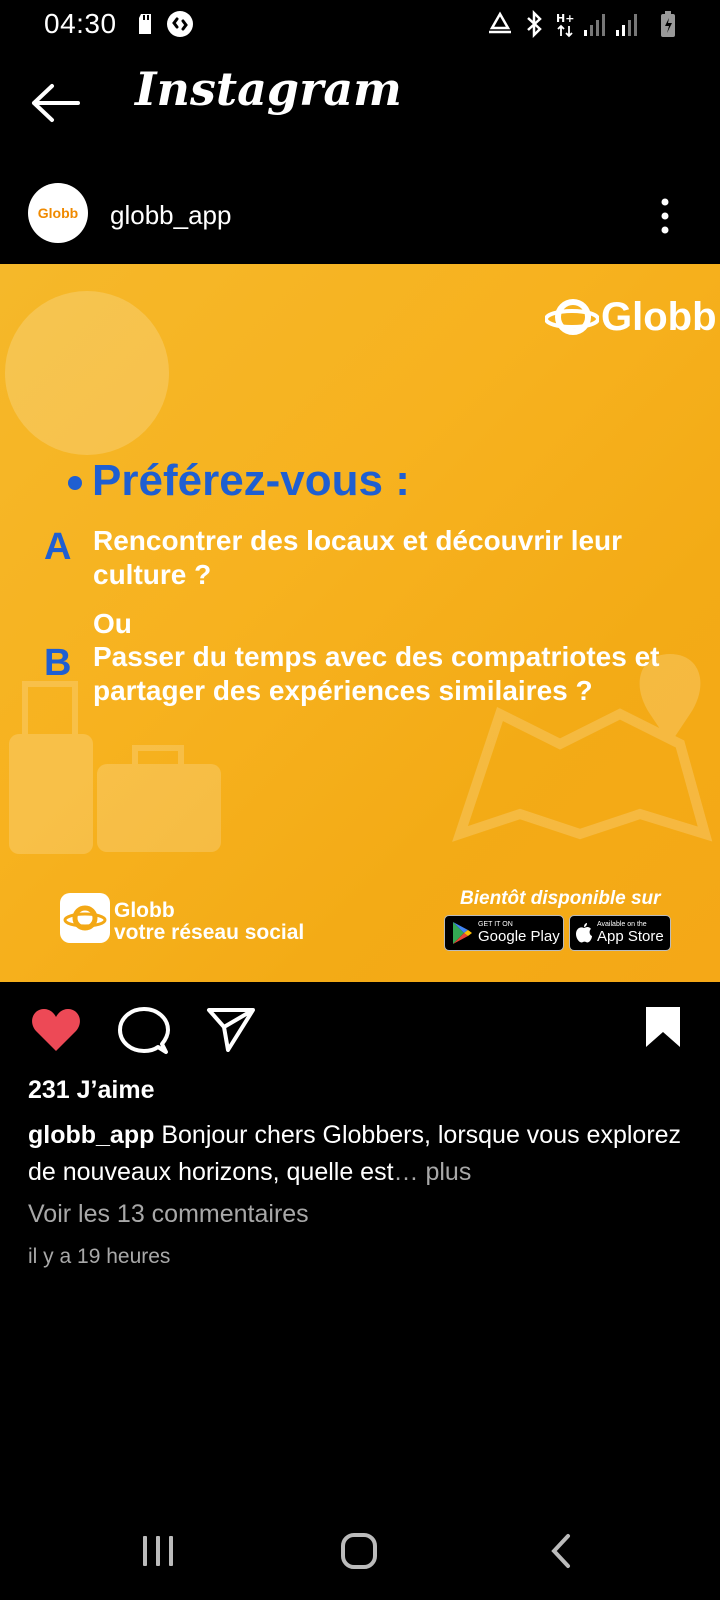 This screenshot has width=720, height=1600. What do you see at coordinates (665, 216) in the screenshot?
I see `more-vertical-icon` at bounding box center [665, 216].